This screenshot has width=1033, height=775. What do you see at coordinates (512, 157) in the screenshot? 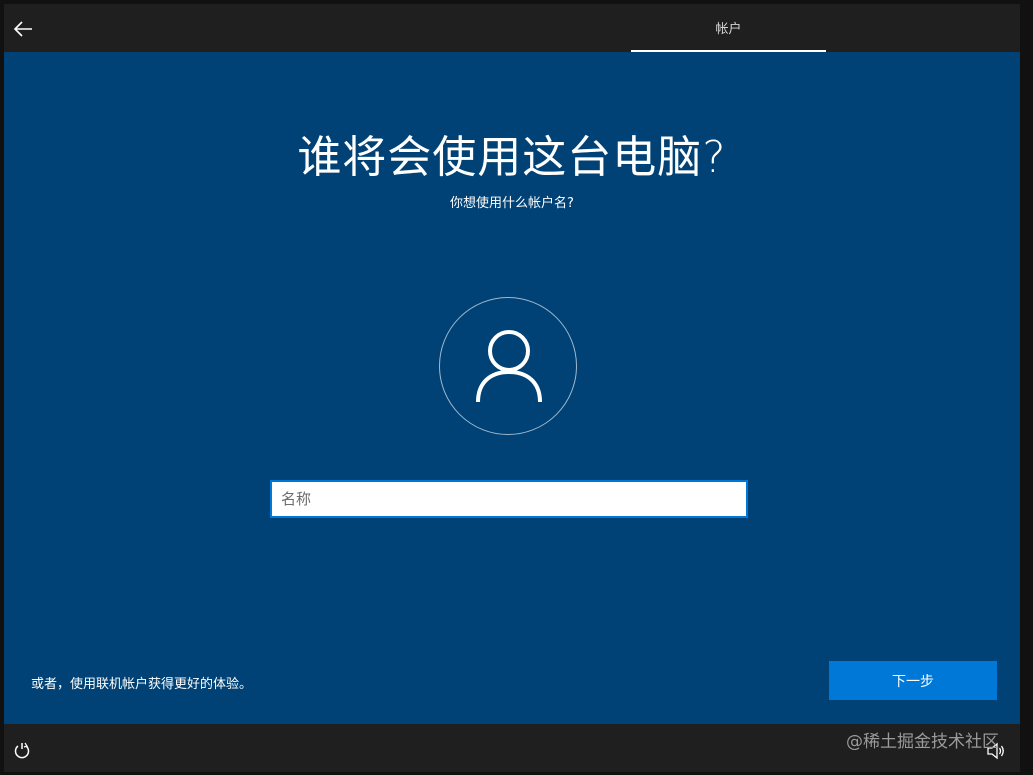
I see `page-title: 谁将会使用这台电脑?` at bounding box center [512, 157].